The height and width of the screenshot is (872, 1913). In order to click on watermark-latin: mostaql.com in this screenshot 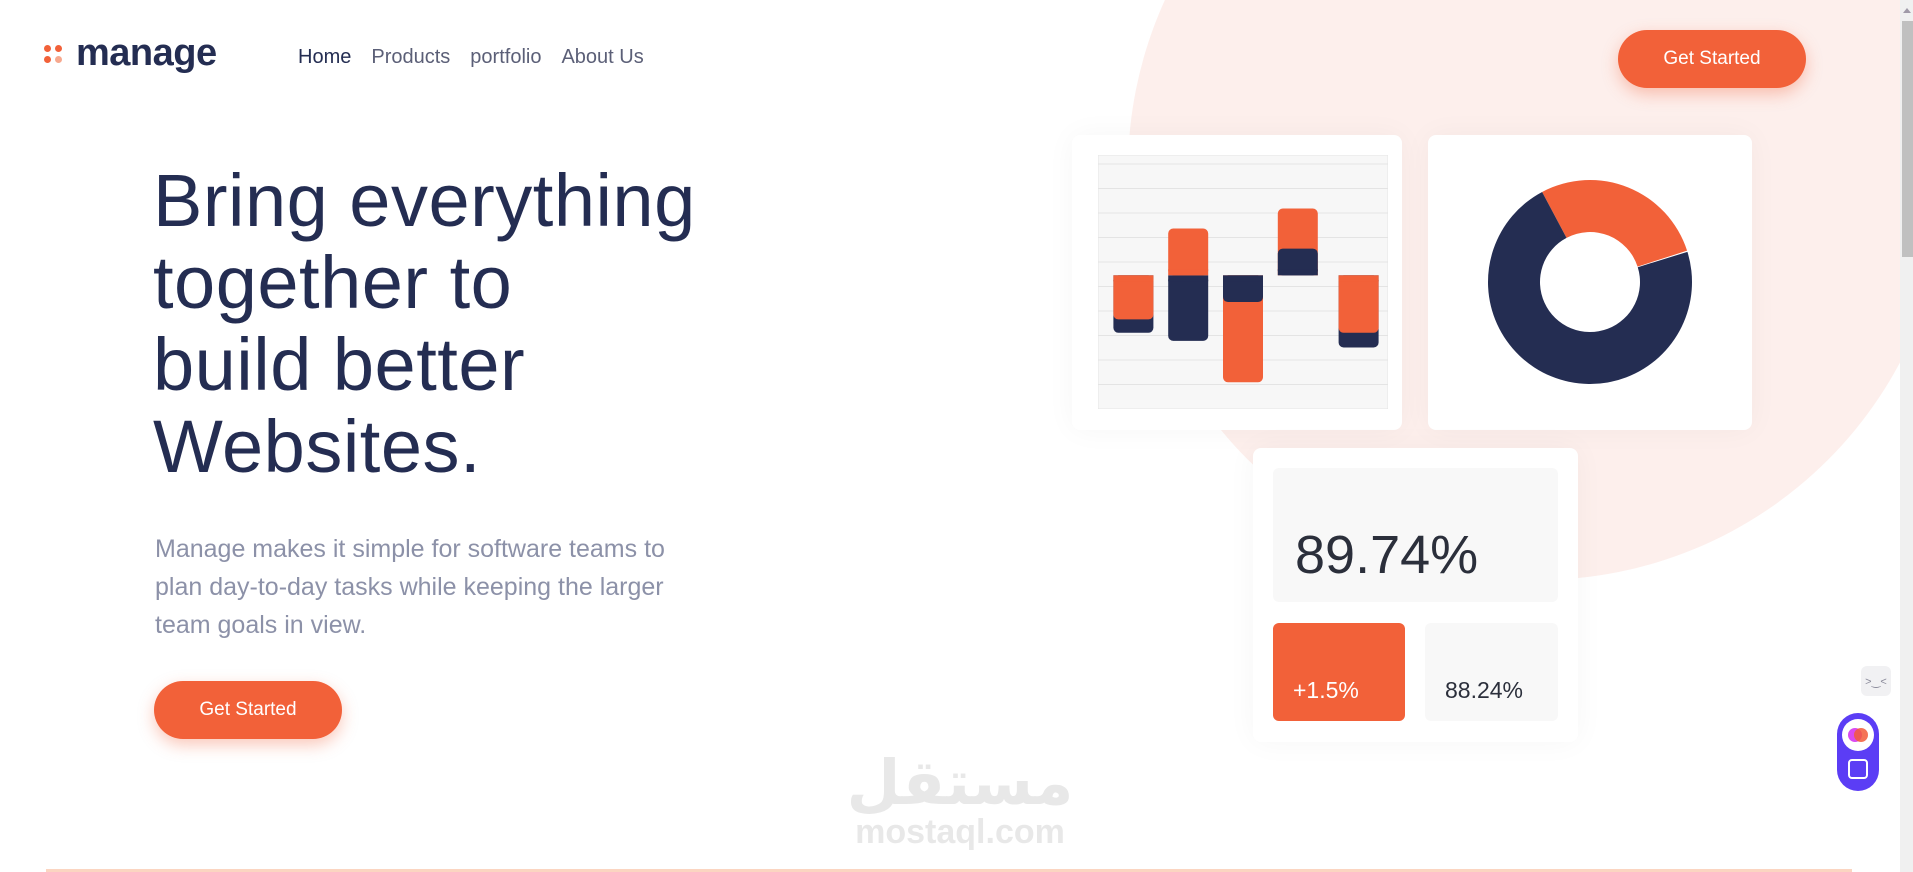, I will do `click(960, 832)`.